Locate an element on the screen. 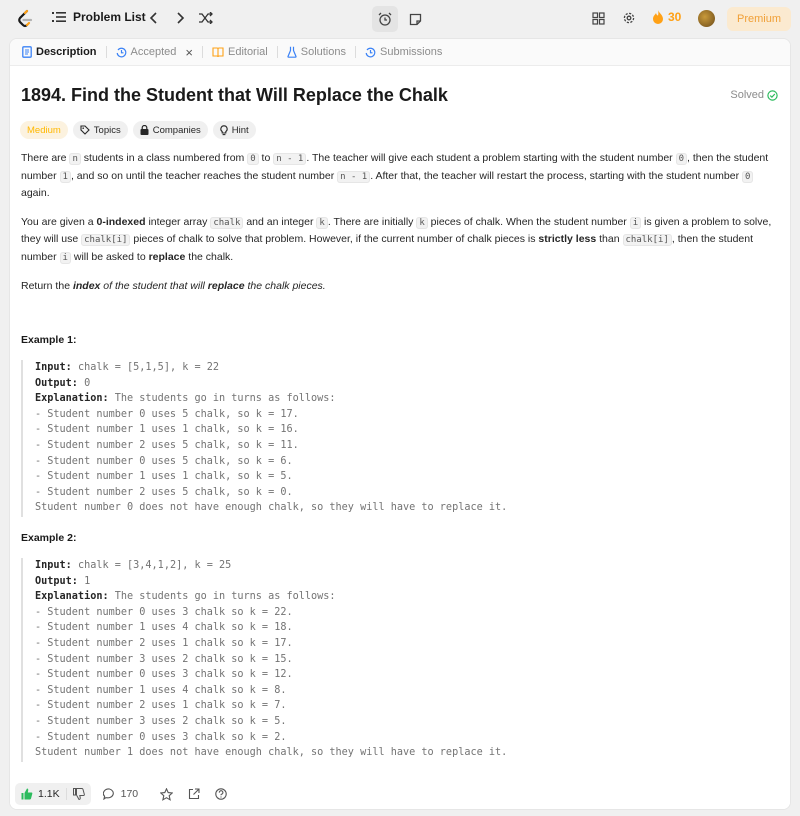  shuffle-icon is located at coordinates (206, 18).